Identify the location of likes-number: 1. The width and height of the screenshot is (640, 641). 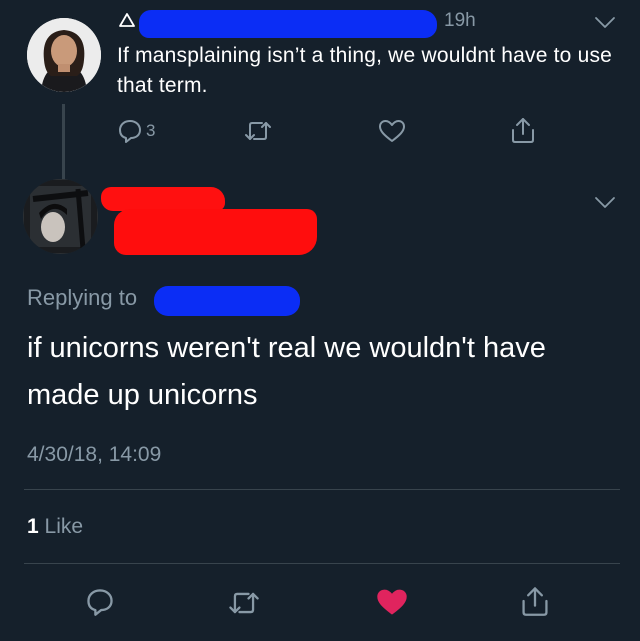
(33, 526).